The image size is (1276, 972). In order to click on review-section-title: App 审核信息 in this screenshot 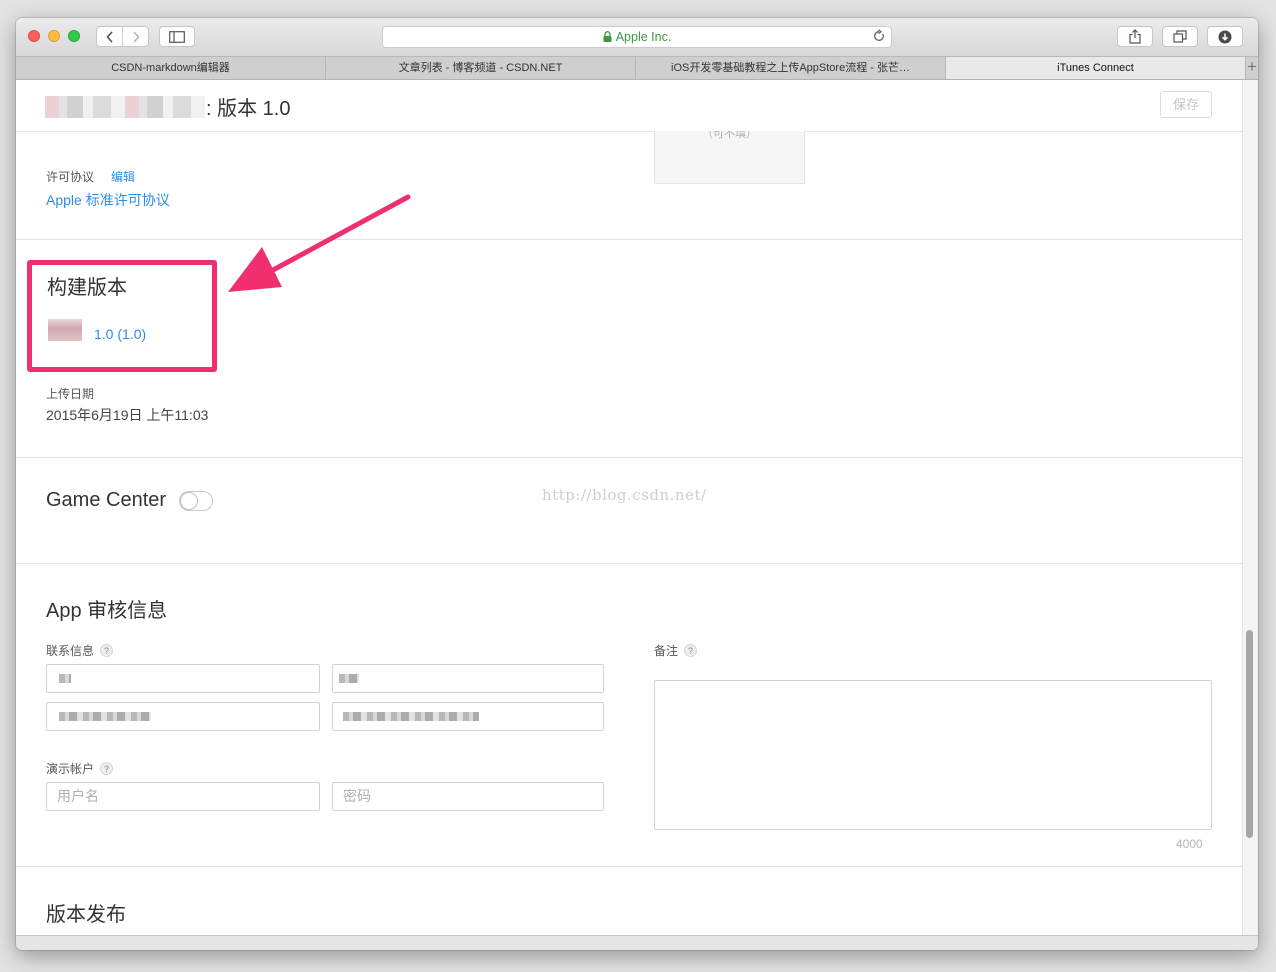, I will do `click(107, 611)`.